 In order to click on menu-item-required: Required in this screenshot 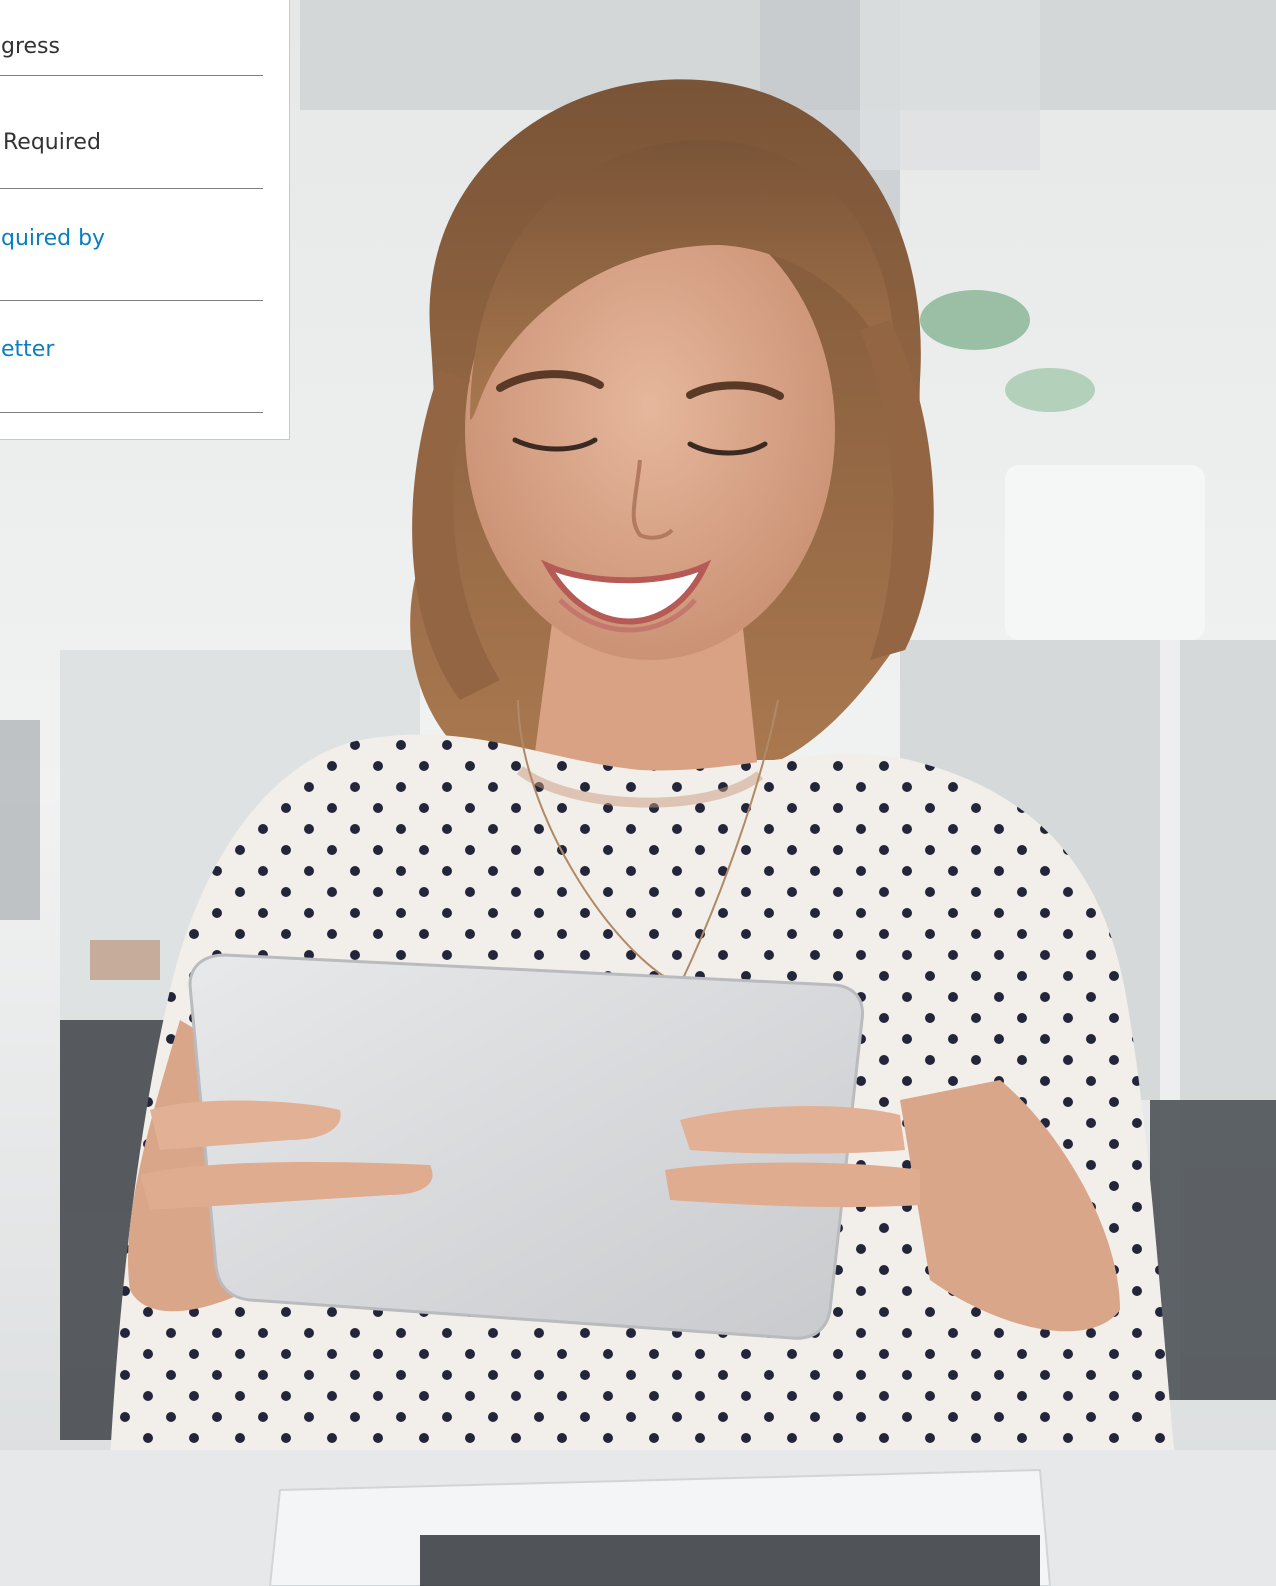, I will do `click(131, 132)`.